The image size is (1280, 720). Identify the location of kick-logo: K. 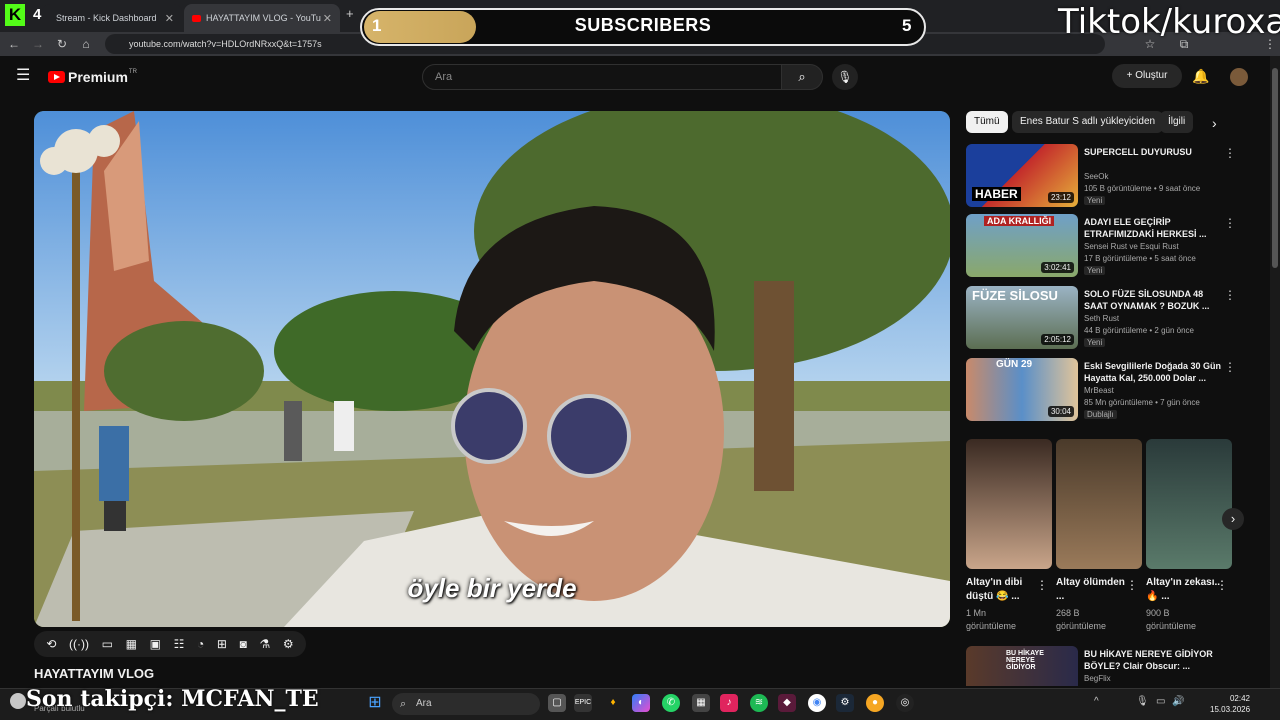
(15, 15).